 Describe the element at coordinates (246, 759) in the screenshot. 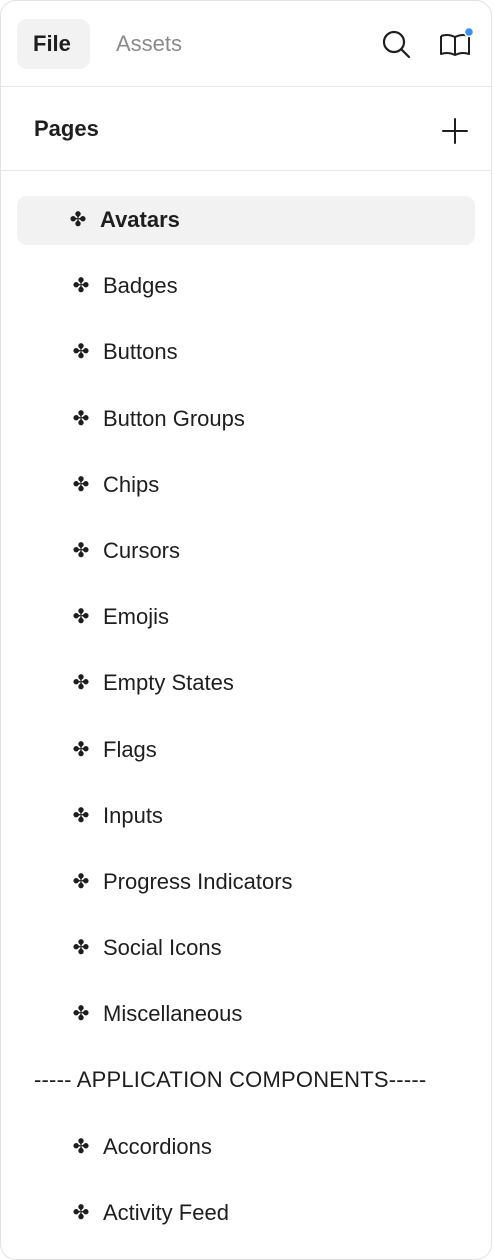

I see `page-item-flags: ✤ Flags` at that location.